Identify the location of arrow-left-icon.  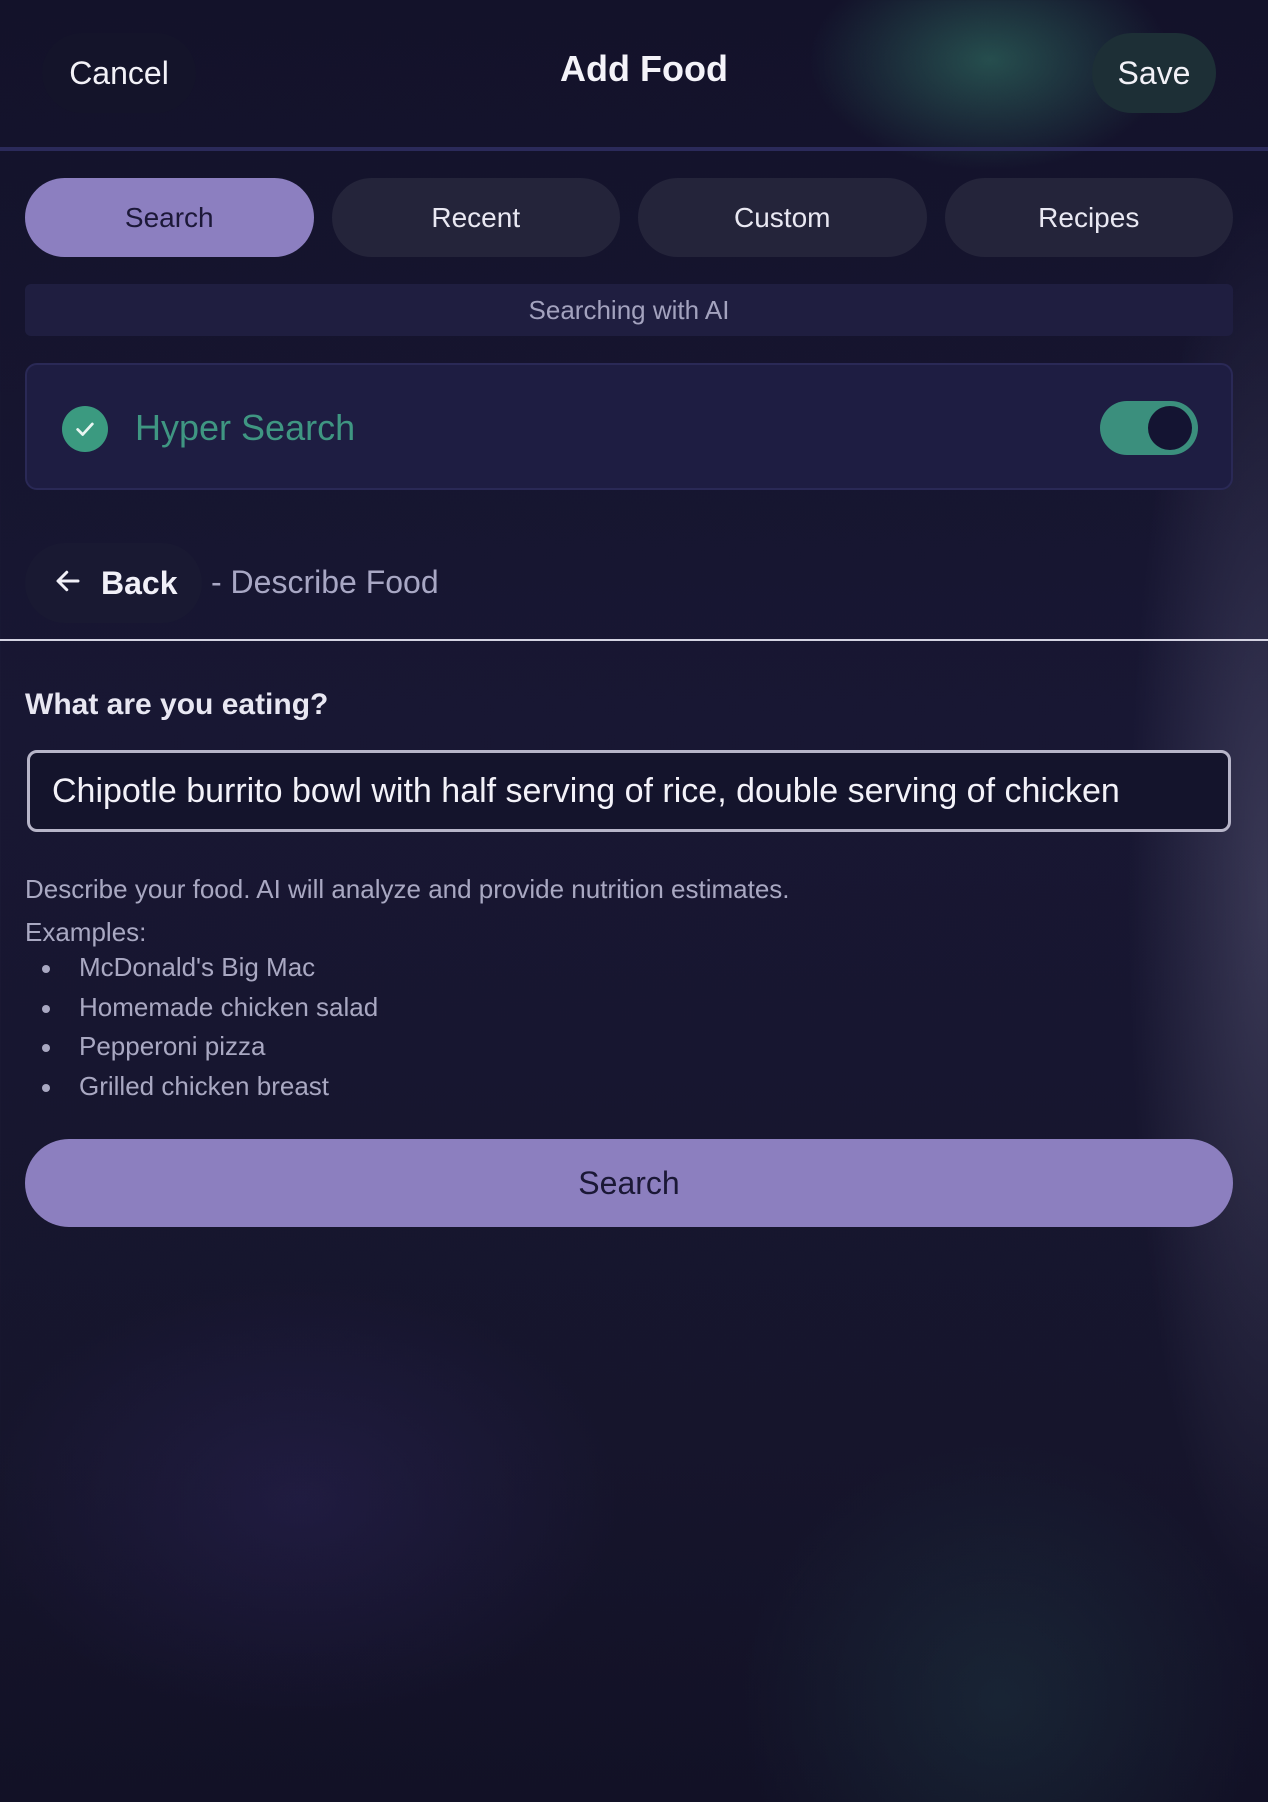
(68, 583).